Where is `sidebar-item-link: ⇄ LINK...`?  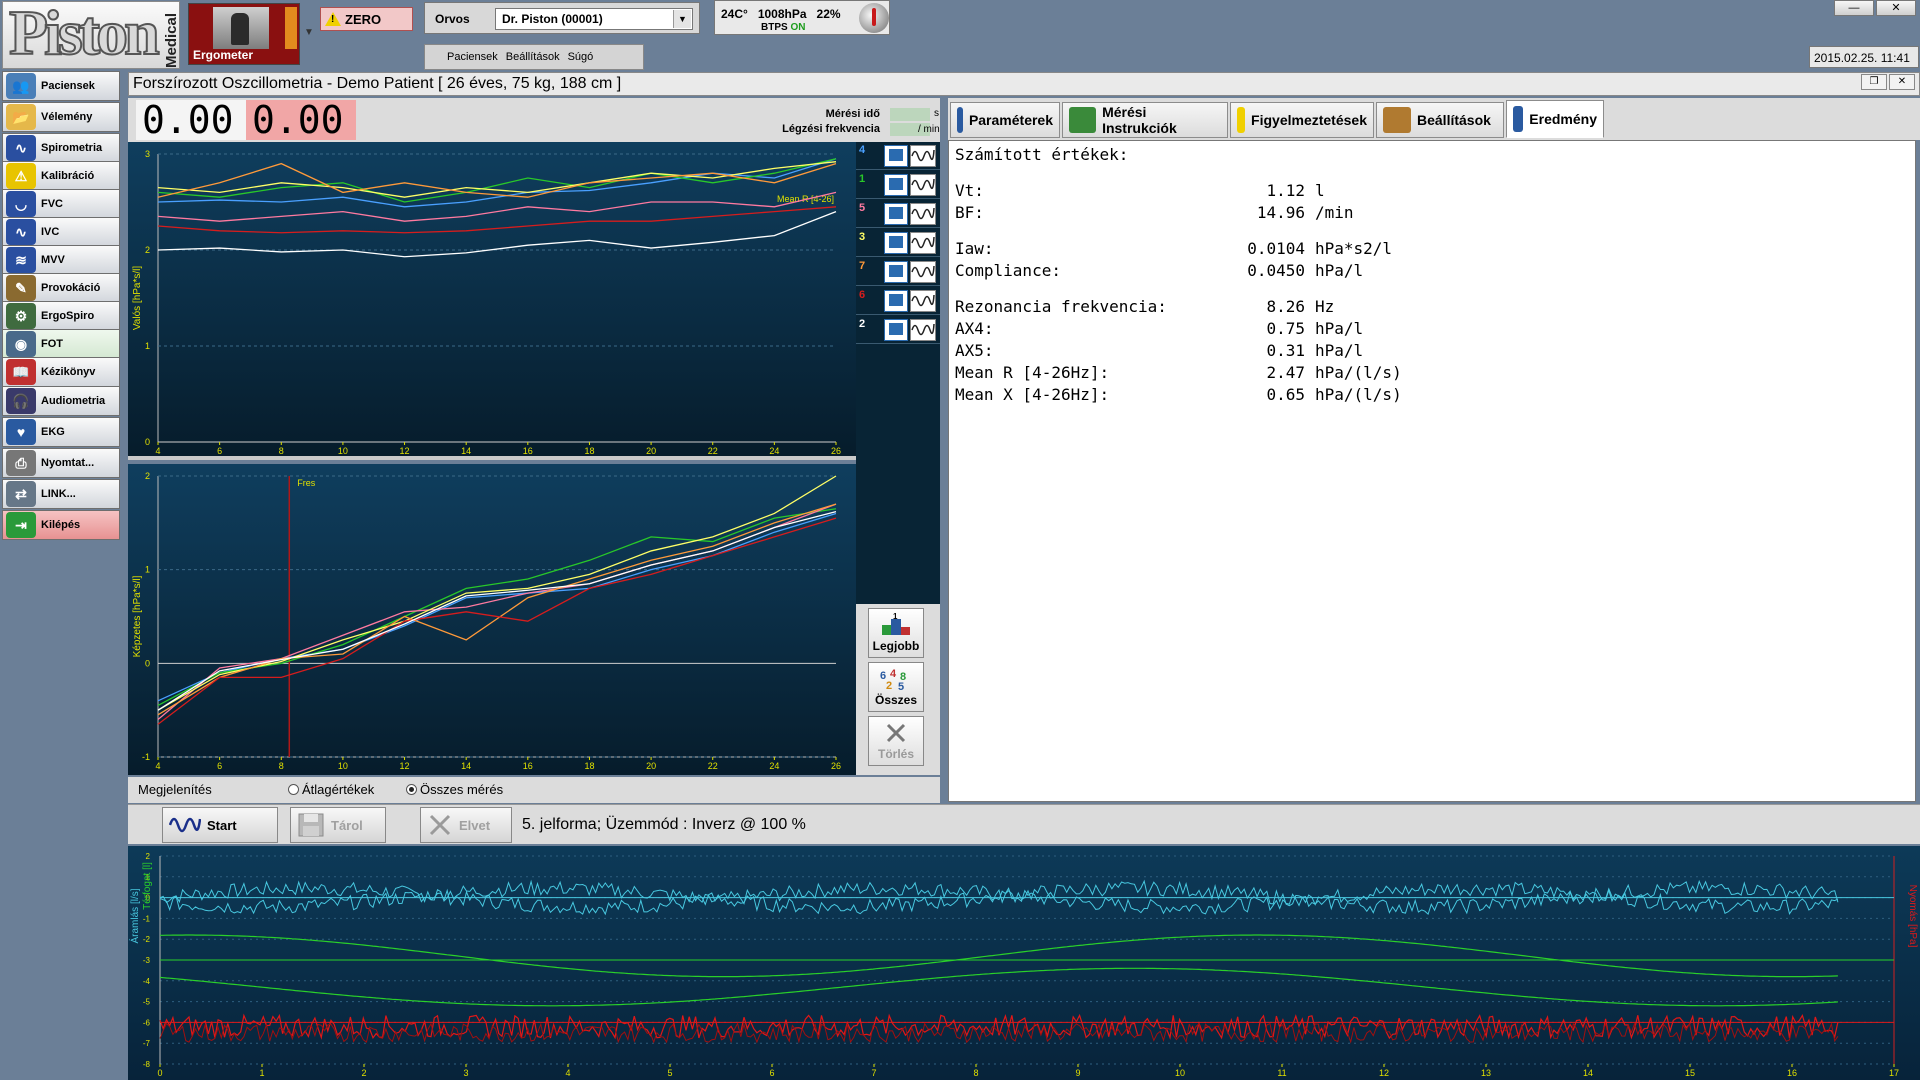
sidebar-item-link: ⇄ LINK... is located at coordinates (61, 494).